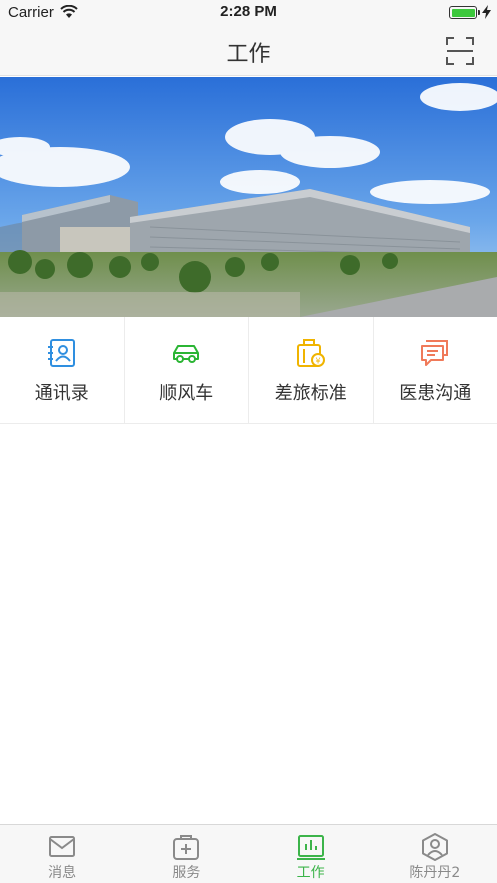 This screenshot has height=883, width=497. I want to click on grid-item-contacts: 通讯录, so click(62, 370).